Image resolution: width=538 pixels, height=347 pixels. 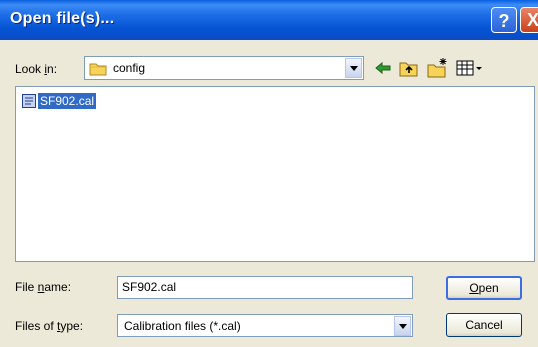 What do you see at coordinates (98, 70) in the screenshot?
I see `folder-icon` at bounding box center [98, 70].